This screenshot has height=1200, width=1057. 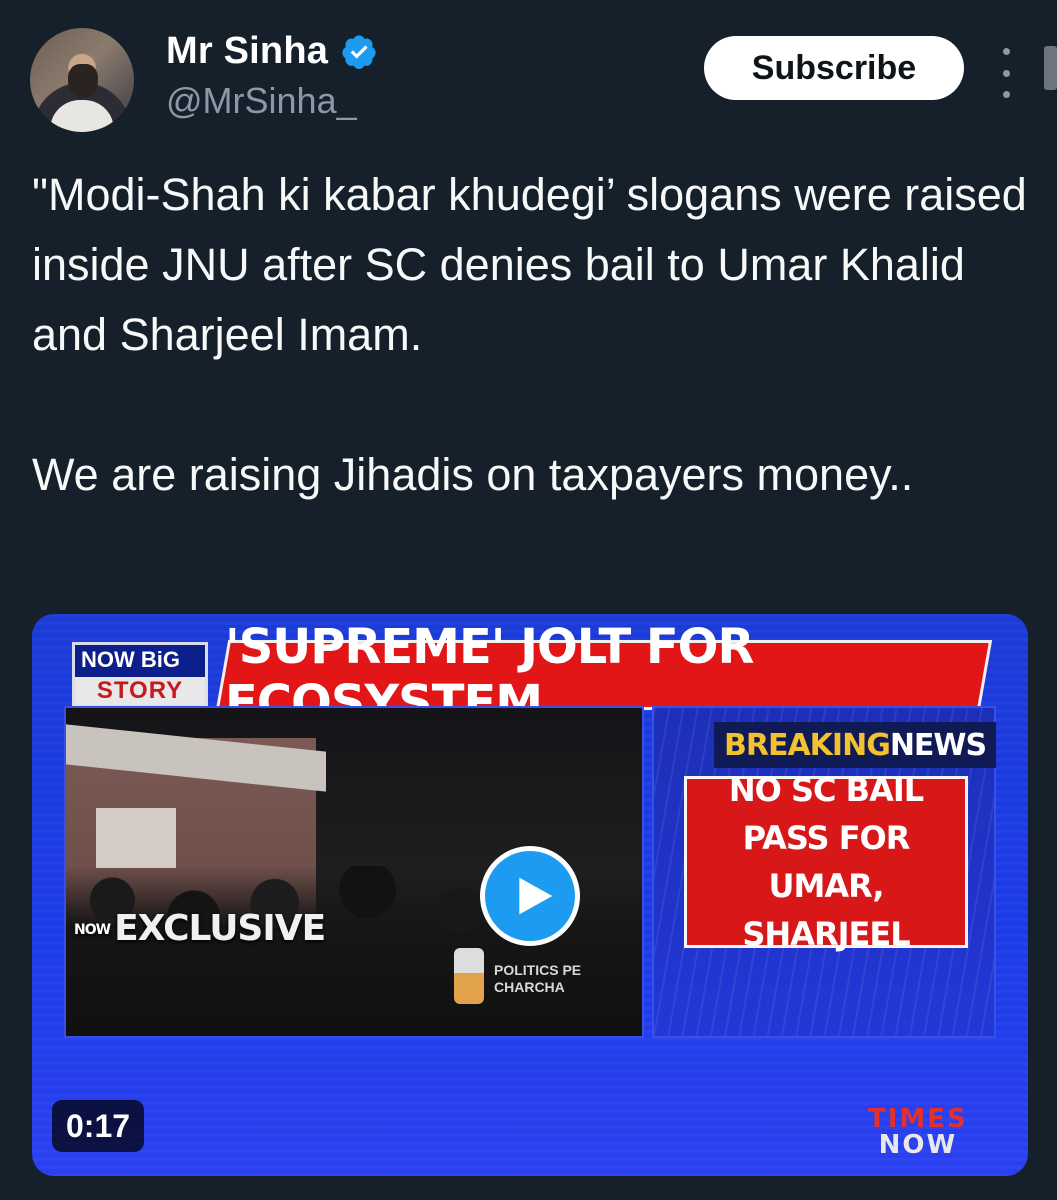 What do you see at coordinates (140, 675) in the screenshot?
I see `big-story-logo: NOW BiG STORY` at bounding box center [140, 675].